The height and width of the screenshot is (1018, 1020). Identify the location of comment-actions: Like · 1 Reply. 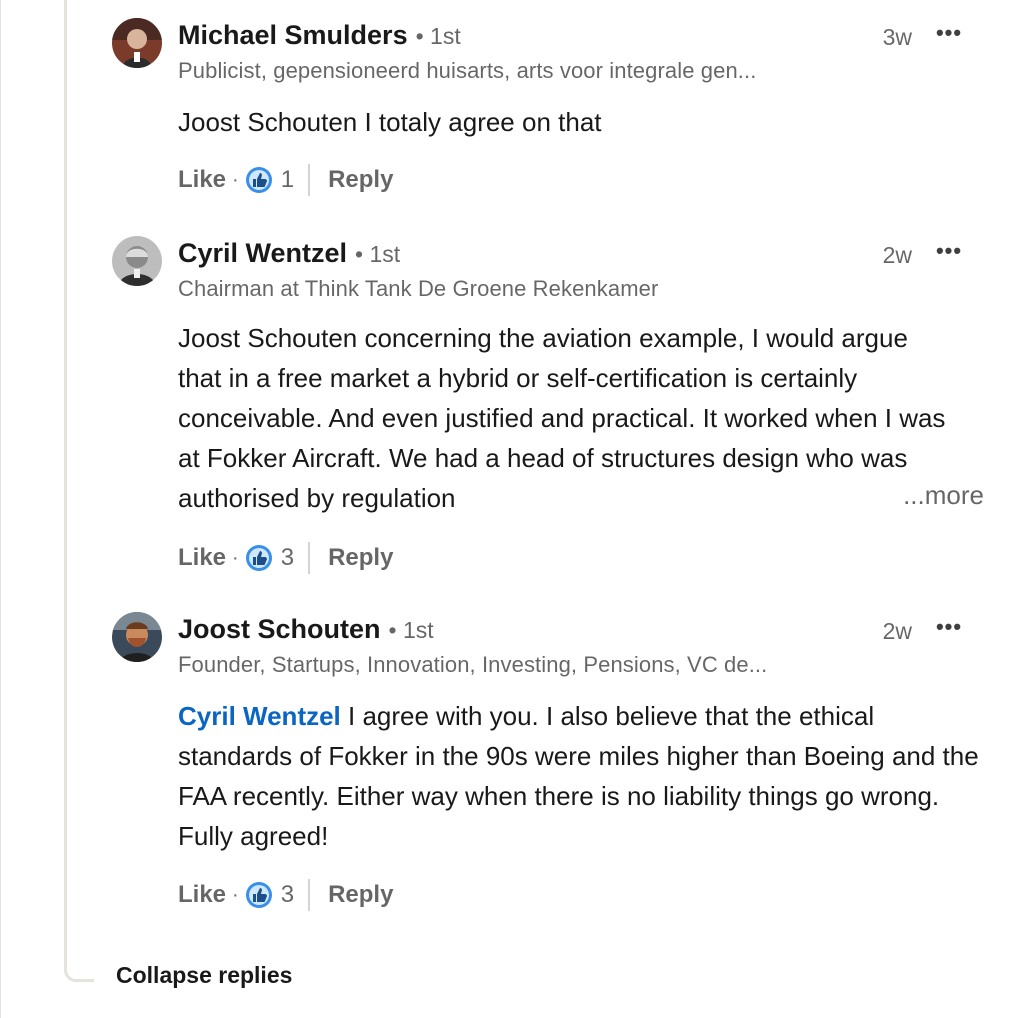
(285, 180).